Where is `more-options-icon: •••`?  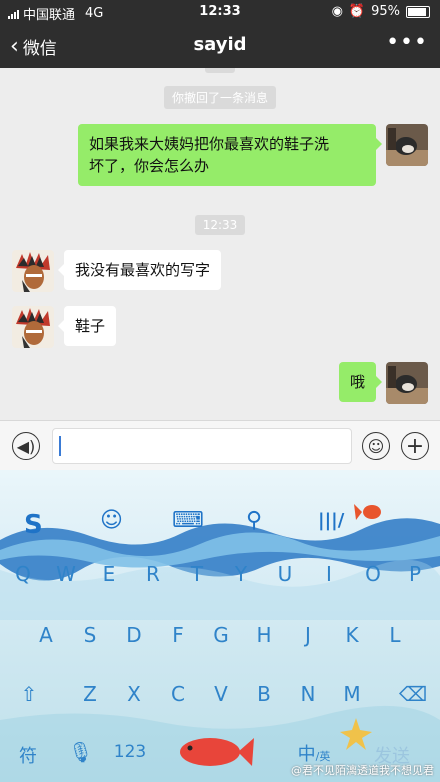
more-options-icon: ••• is located at coordinates (407, 42).